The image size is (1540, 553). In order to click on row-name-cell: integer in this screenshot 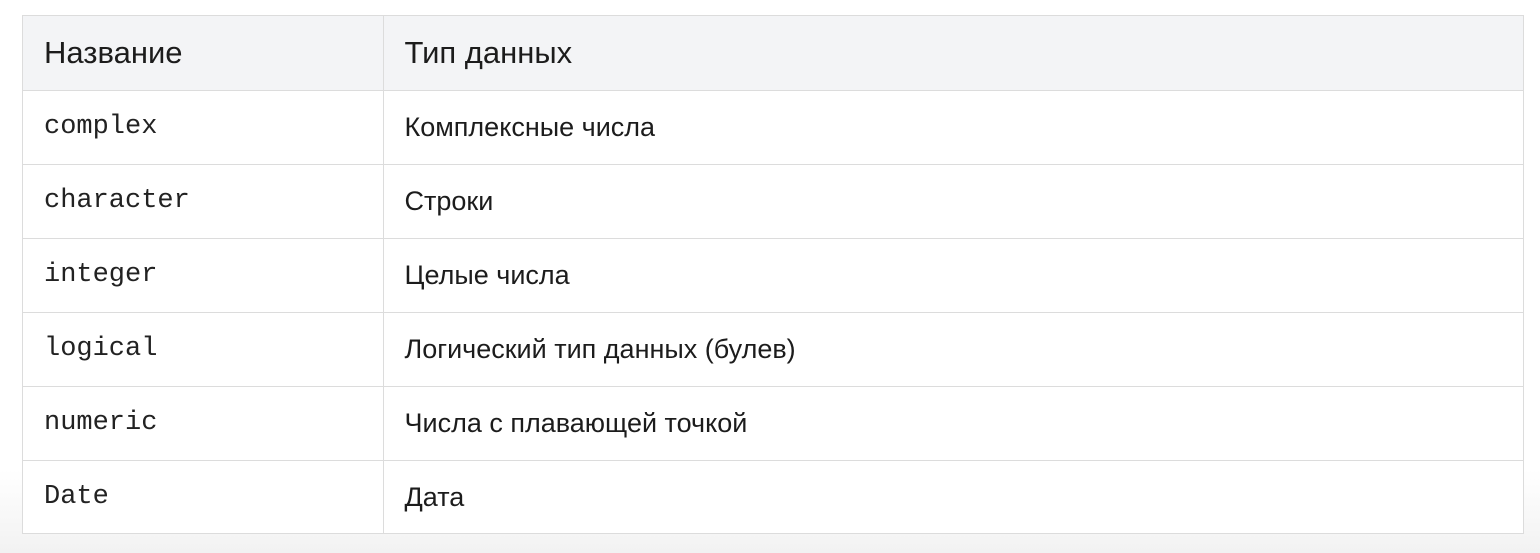, I will do `click(203, 275)`.